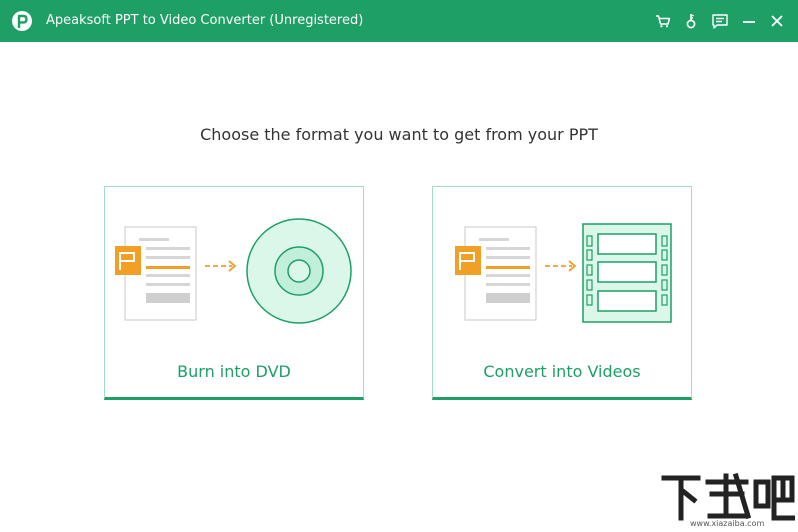 This screenshot has height=532, width=798. Describe the element at coordinates (562, 371) in the screenshot. I see `convert-videos-label: Convert into Videos` at that location.